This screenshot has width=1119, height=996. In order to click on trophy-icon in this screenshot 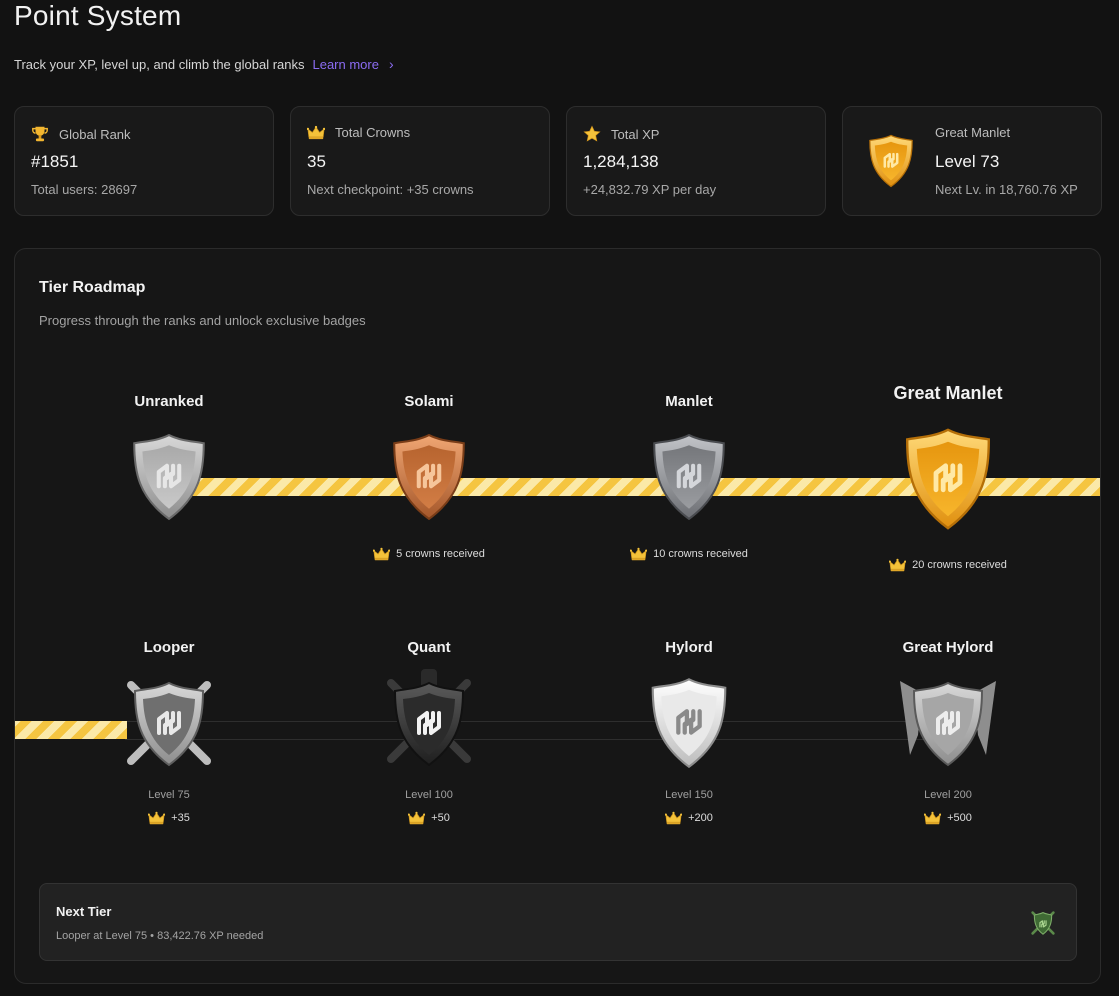, I will do `click(40, 134)`.